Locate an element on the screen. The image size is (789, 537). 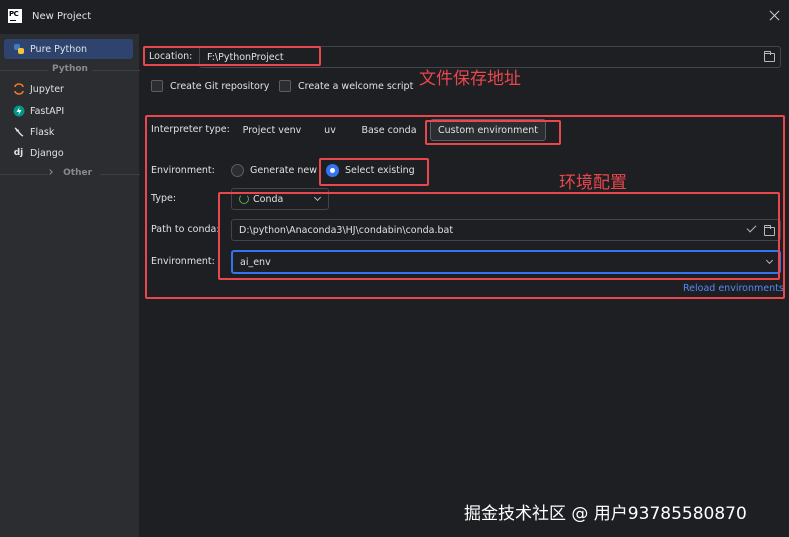
sidebar-section-other: Other is located at coordinates (70, 173).